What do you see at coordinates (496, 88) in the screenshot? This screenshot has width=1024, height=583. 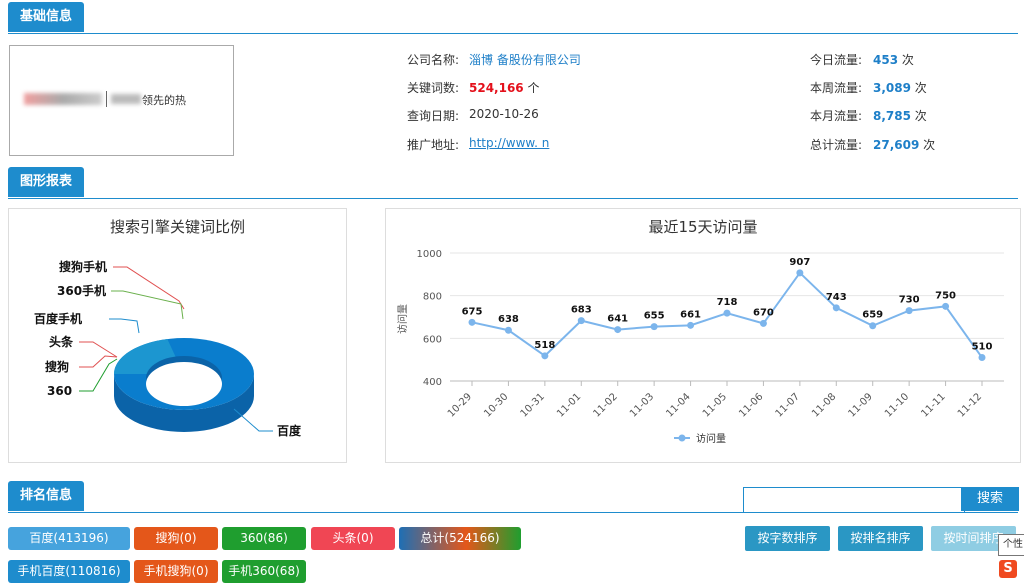 I see `keywords-value: 524,166` at bounding box center [496, 88].